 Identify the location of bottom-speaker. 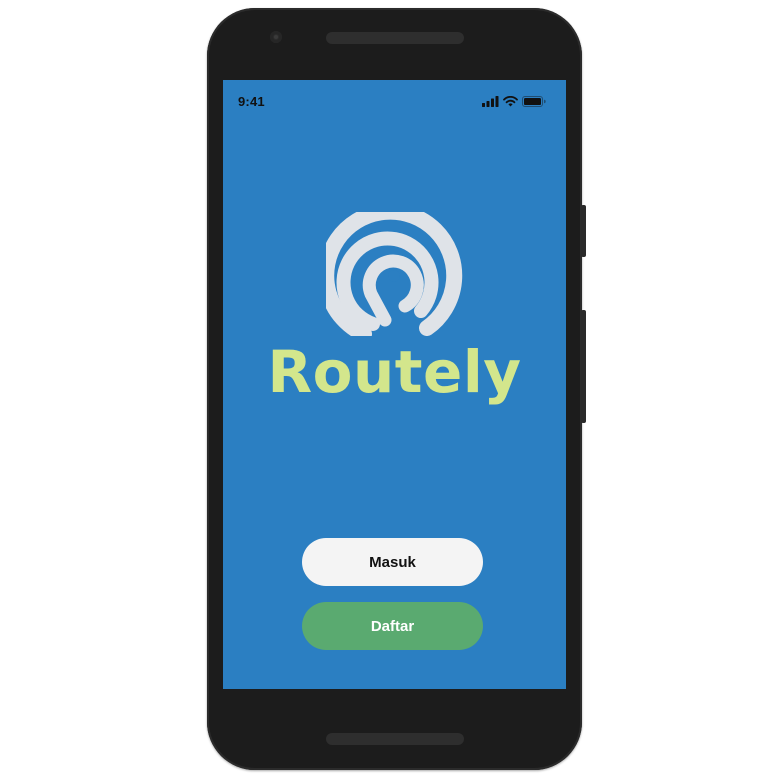
(395, 739).